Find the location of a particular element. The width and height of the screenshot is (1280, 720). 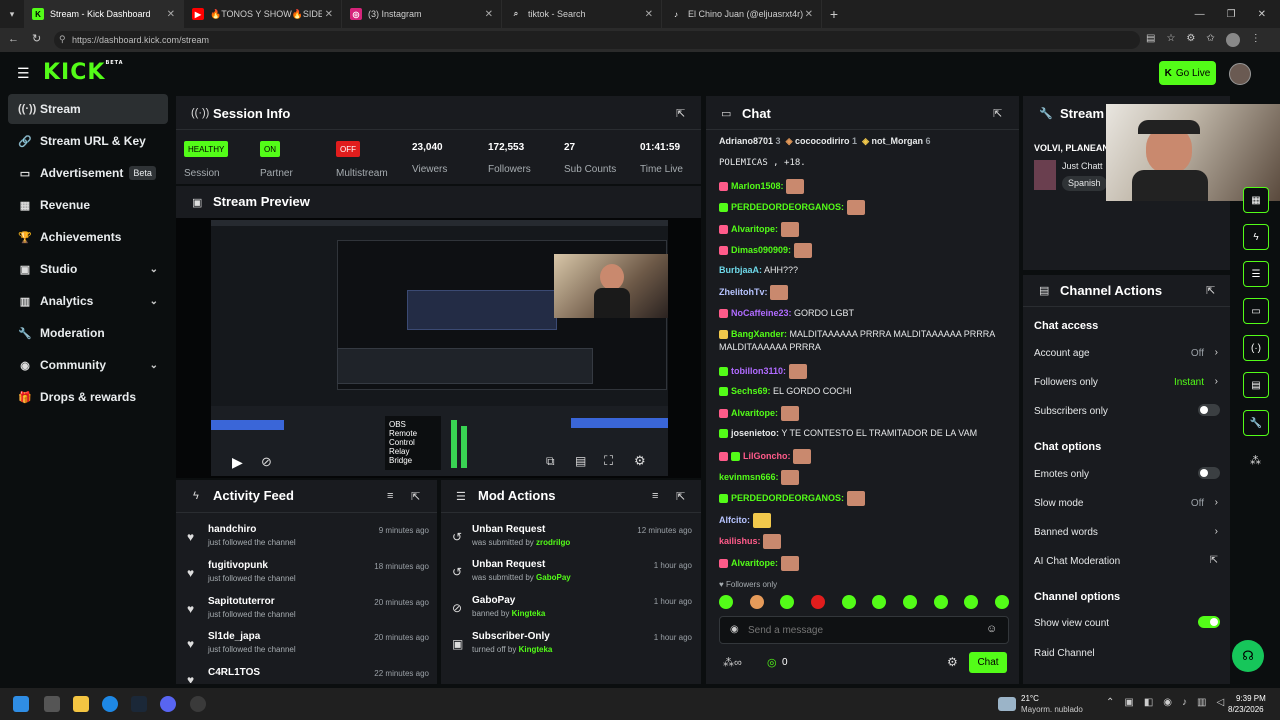

mute-icon: ⊘ is located at coordinates (266, 462).